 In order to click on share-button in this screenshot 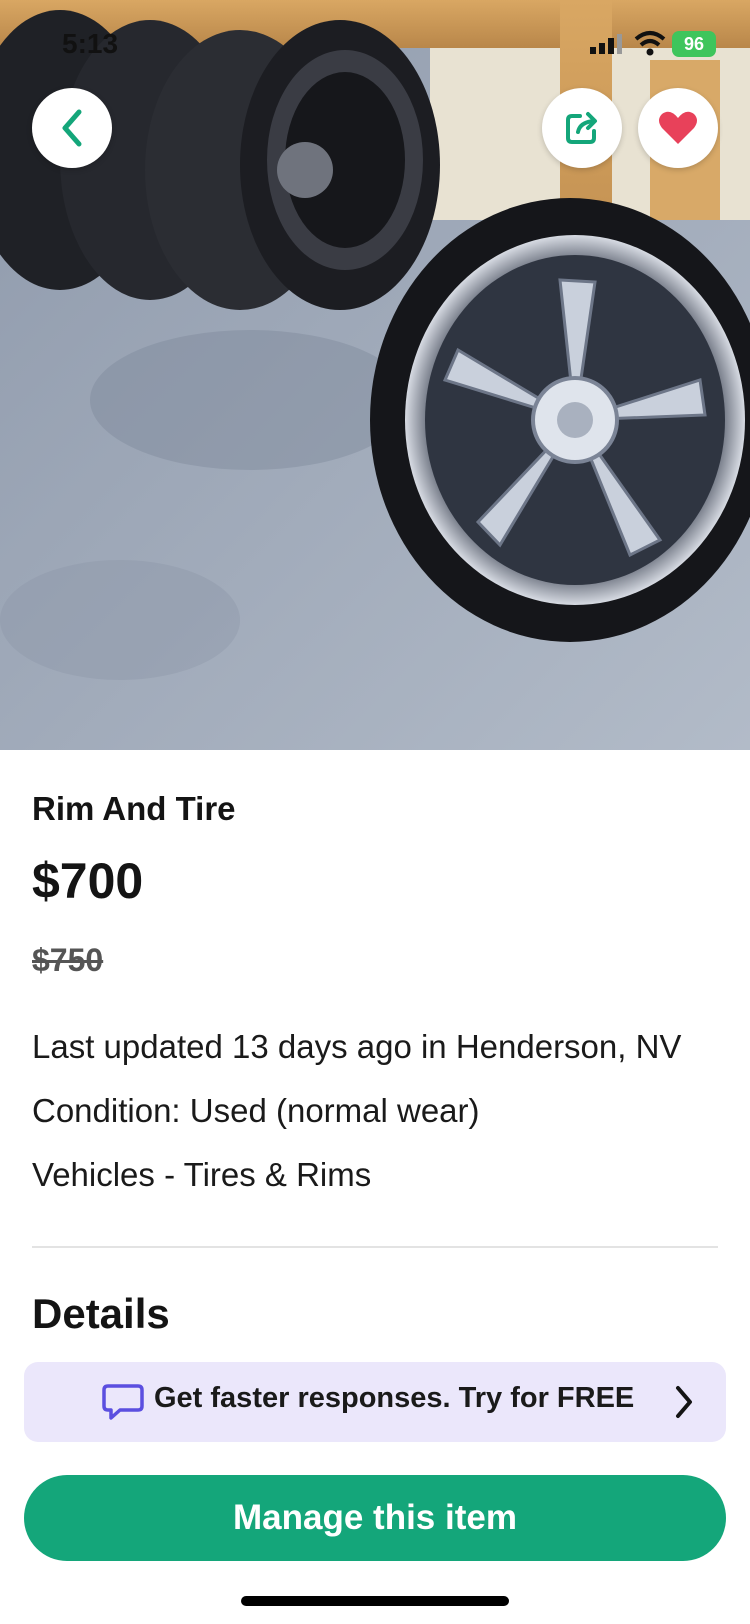, I will do `click(582, 128)`.